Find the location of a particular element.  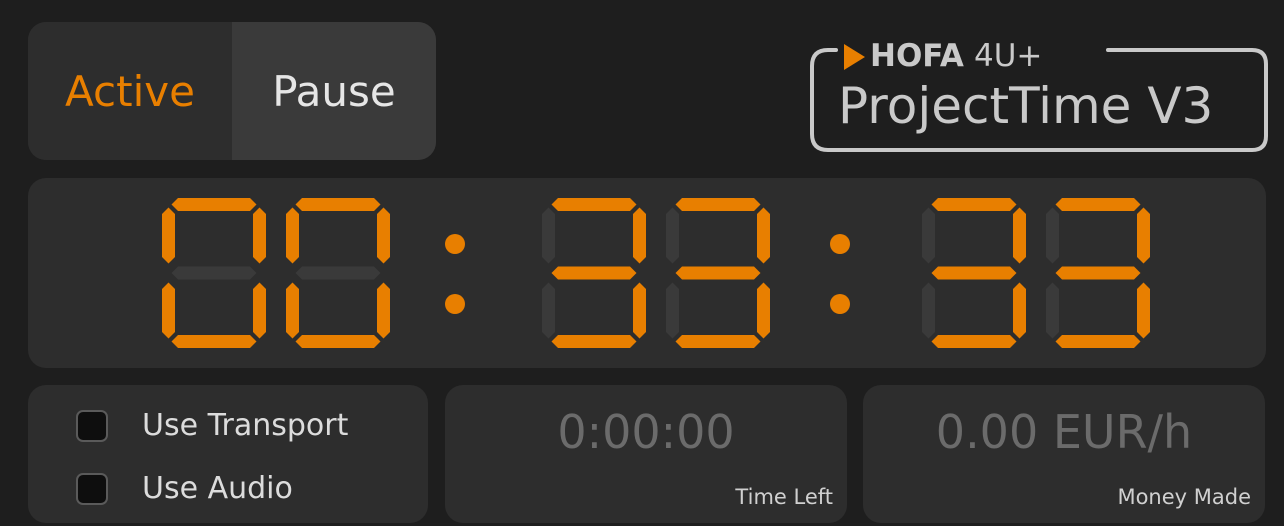

use-audio-checkbox is located at coordinates (92, 488).